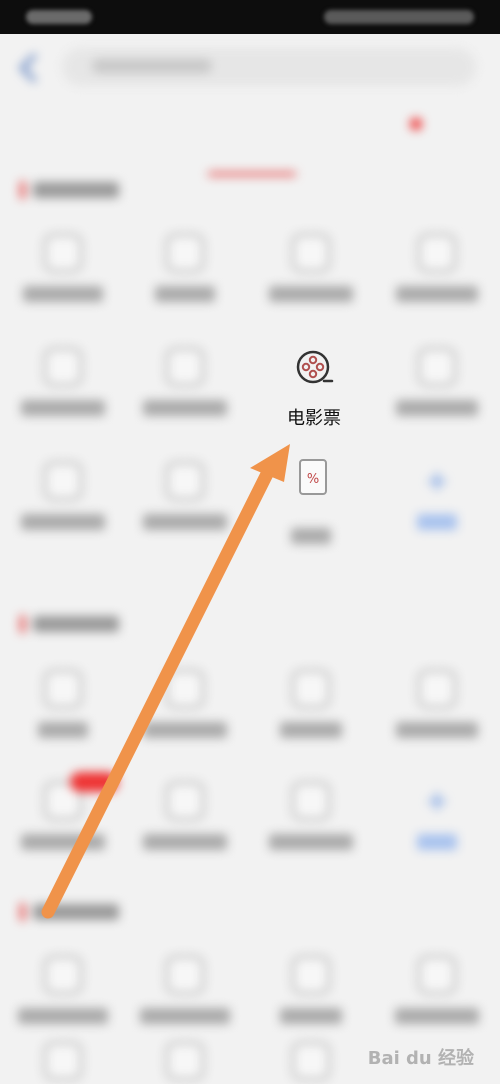 This screenshot has height=1084, width=500. I want to click on percent-icon: %, so click(313, 478).